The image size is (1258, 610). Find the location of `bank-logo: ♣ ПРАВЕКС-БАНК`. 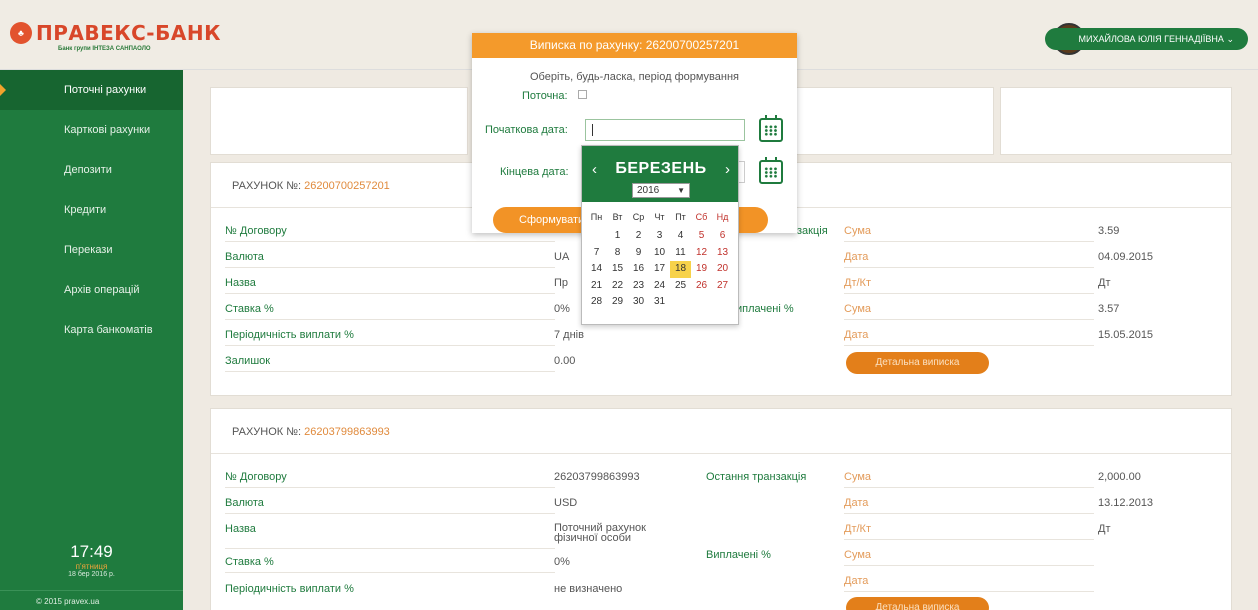

bank-logo: ♣ ПРАВЕКС-БАНК is located at coordinates (115, 33).